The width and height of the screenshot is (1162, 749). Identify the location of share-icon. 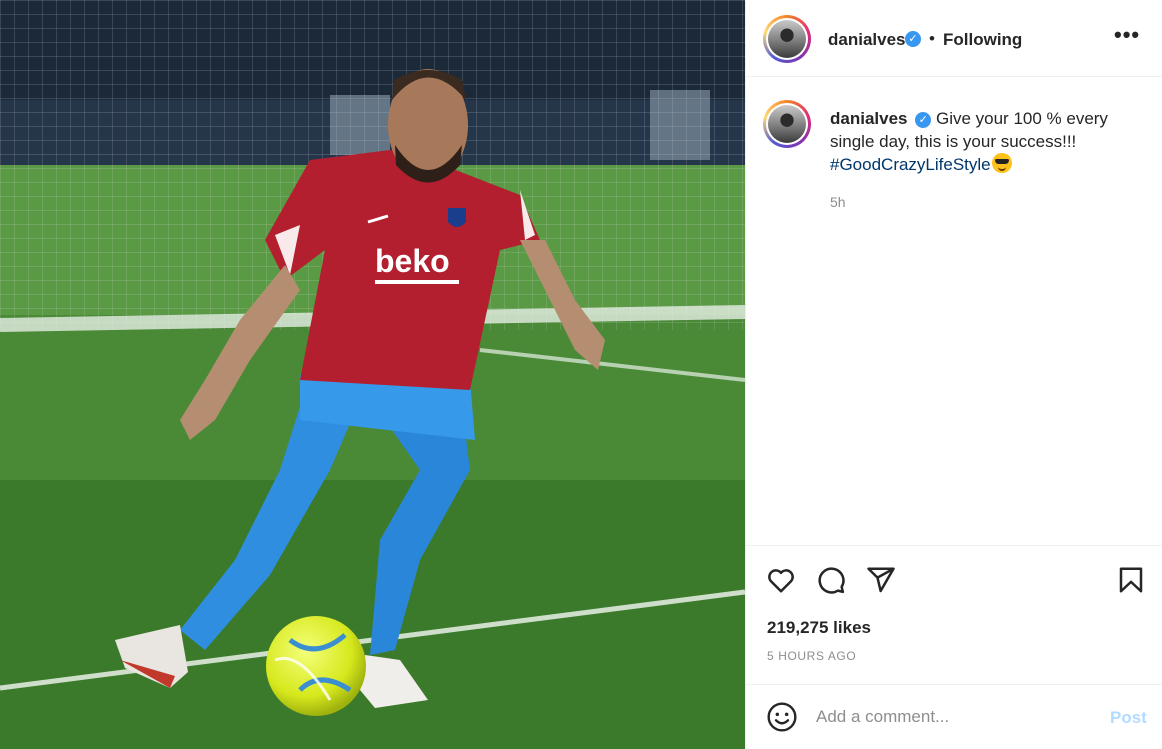
(881, 580).